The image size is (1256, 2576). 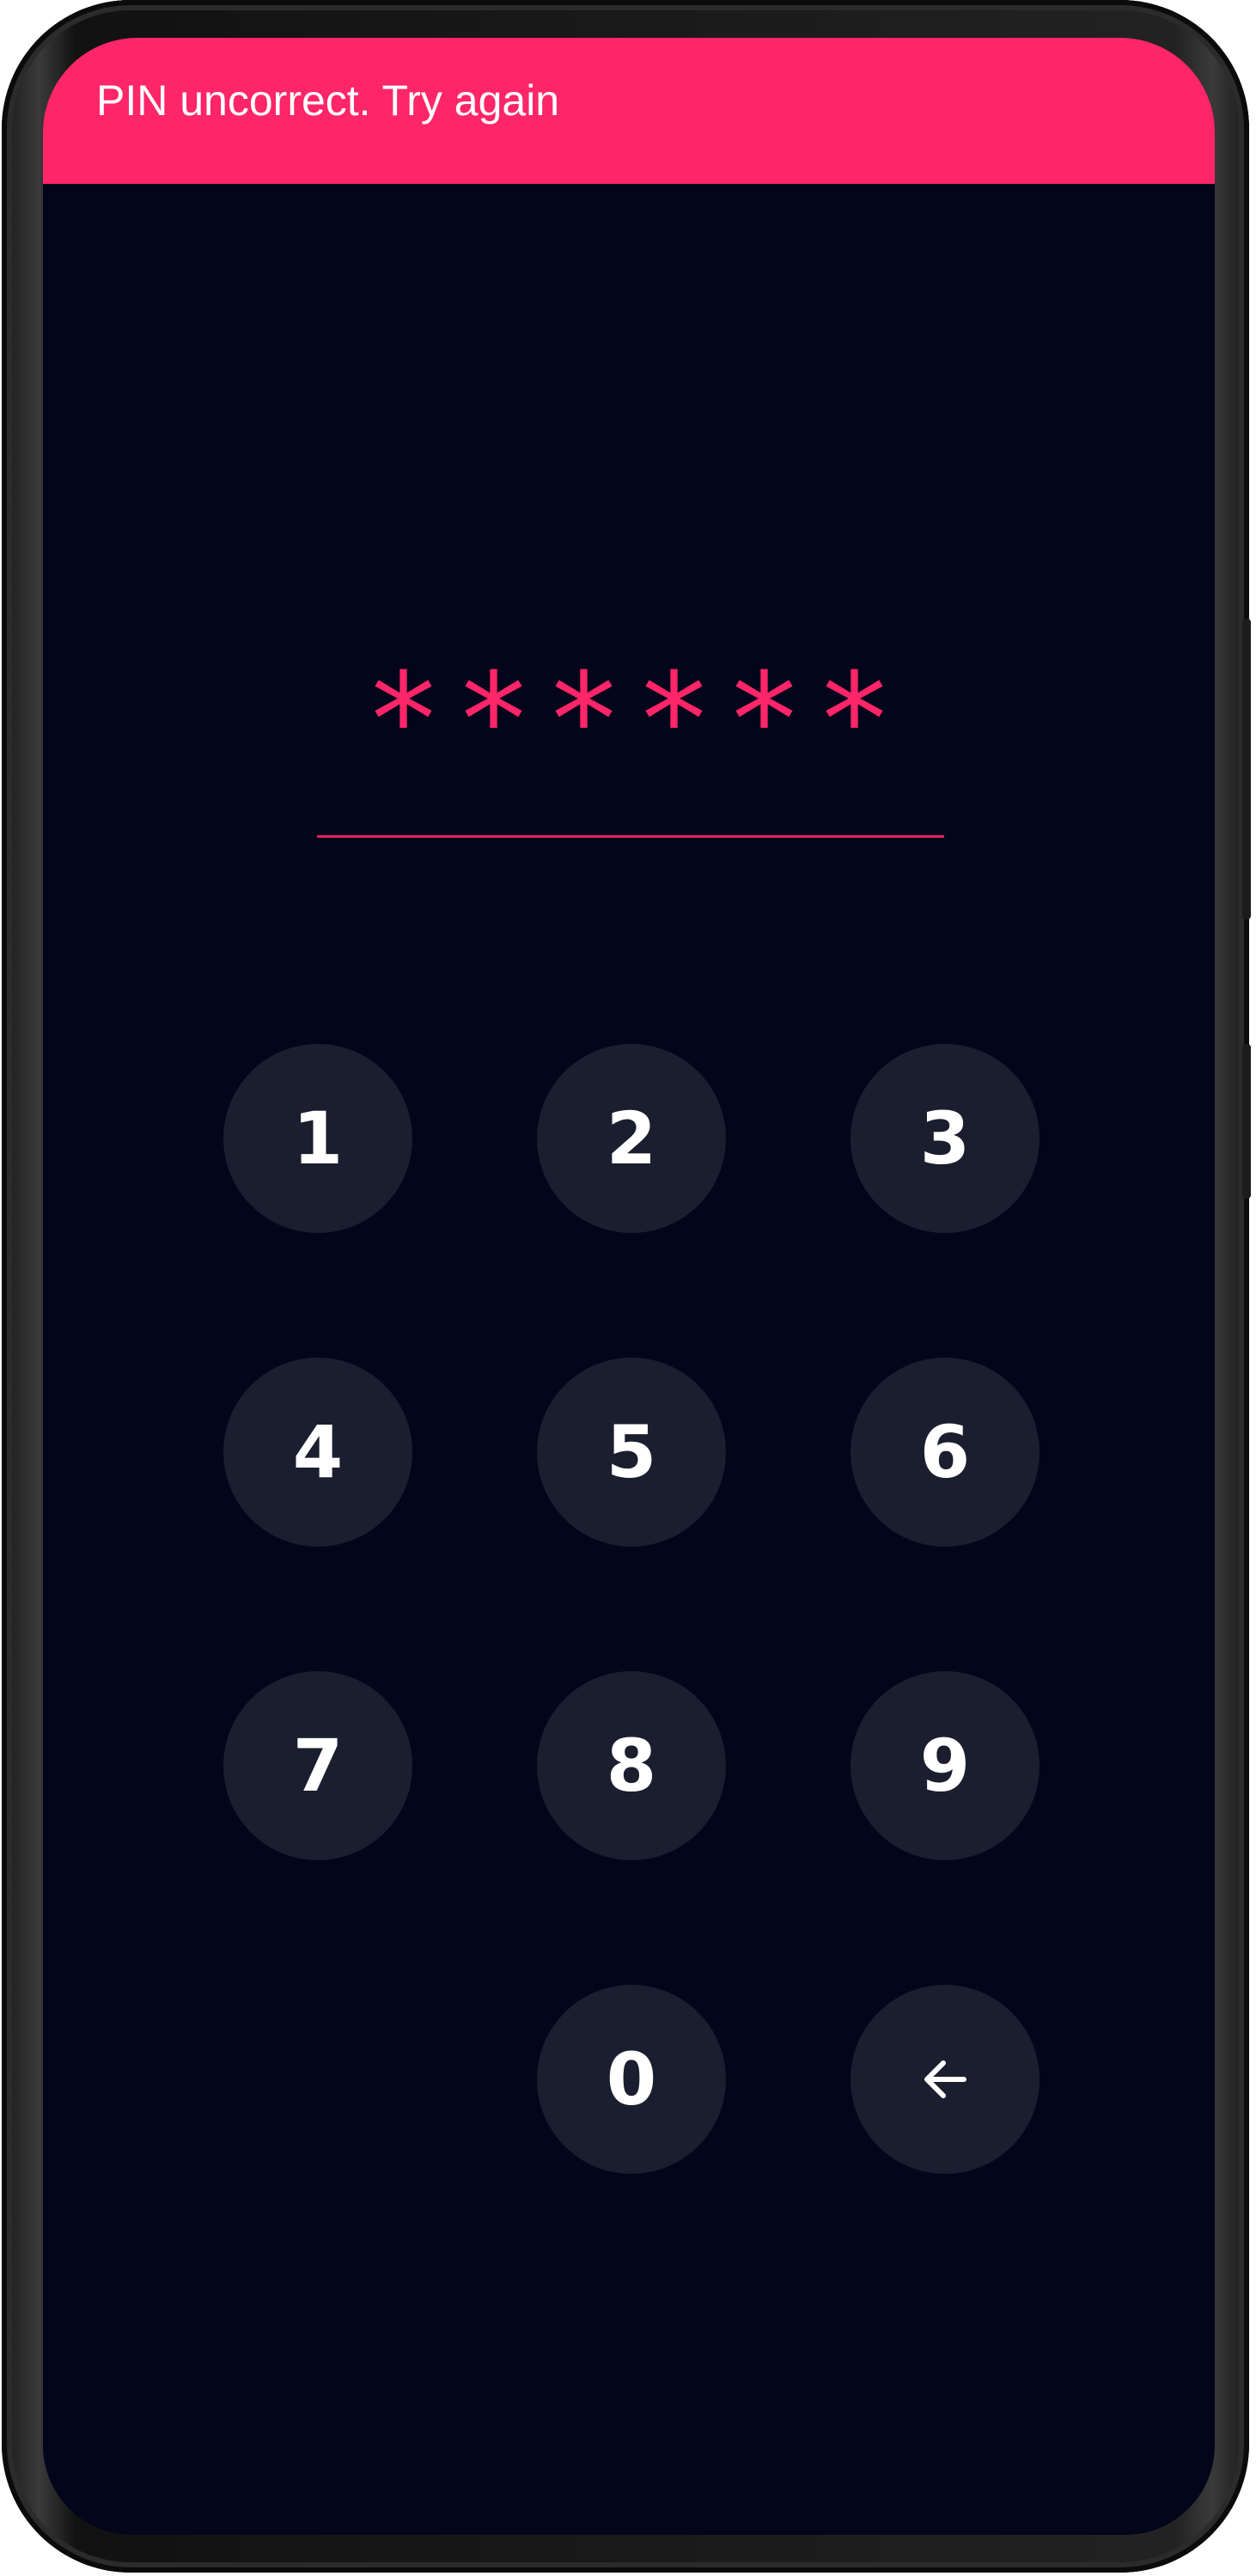 I want to click on key-6-button: 6, so click(x=945, y=1452).